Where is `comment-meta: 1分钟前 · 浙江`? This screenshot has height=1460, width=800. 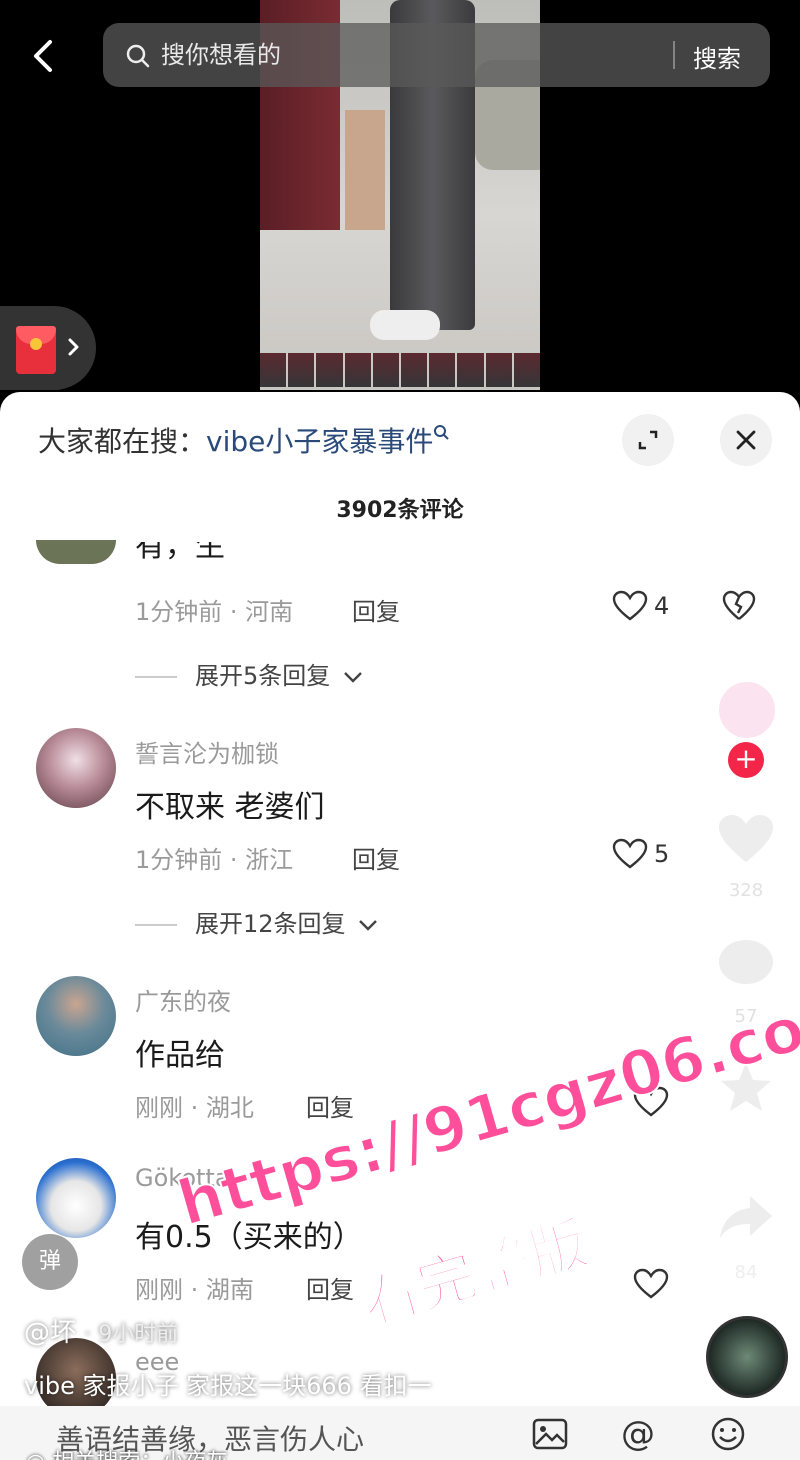 comment-meta: 1分钟前 · 浙江 is located at coordinates (214, 860).